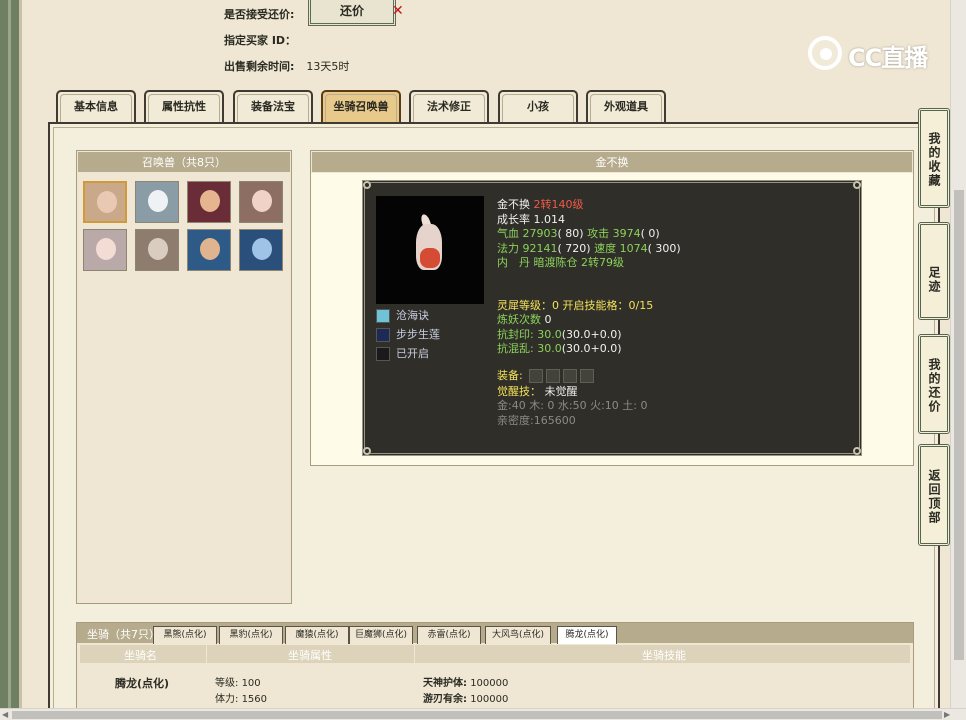  I want to click on footprint-button: 足迹, so click(934, 271).